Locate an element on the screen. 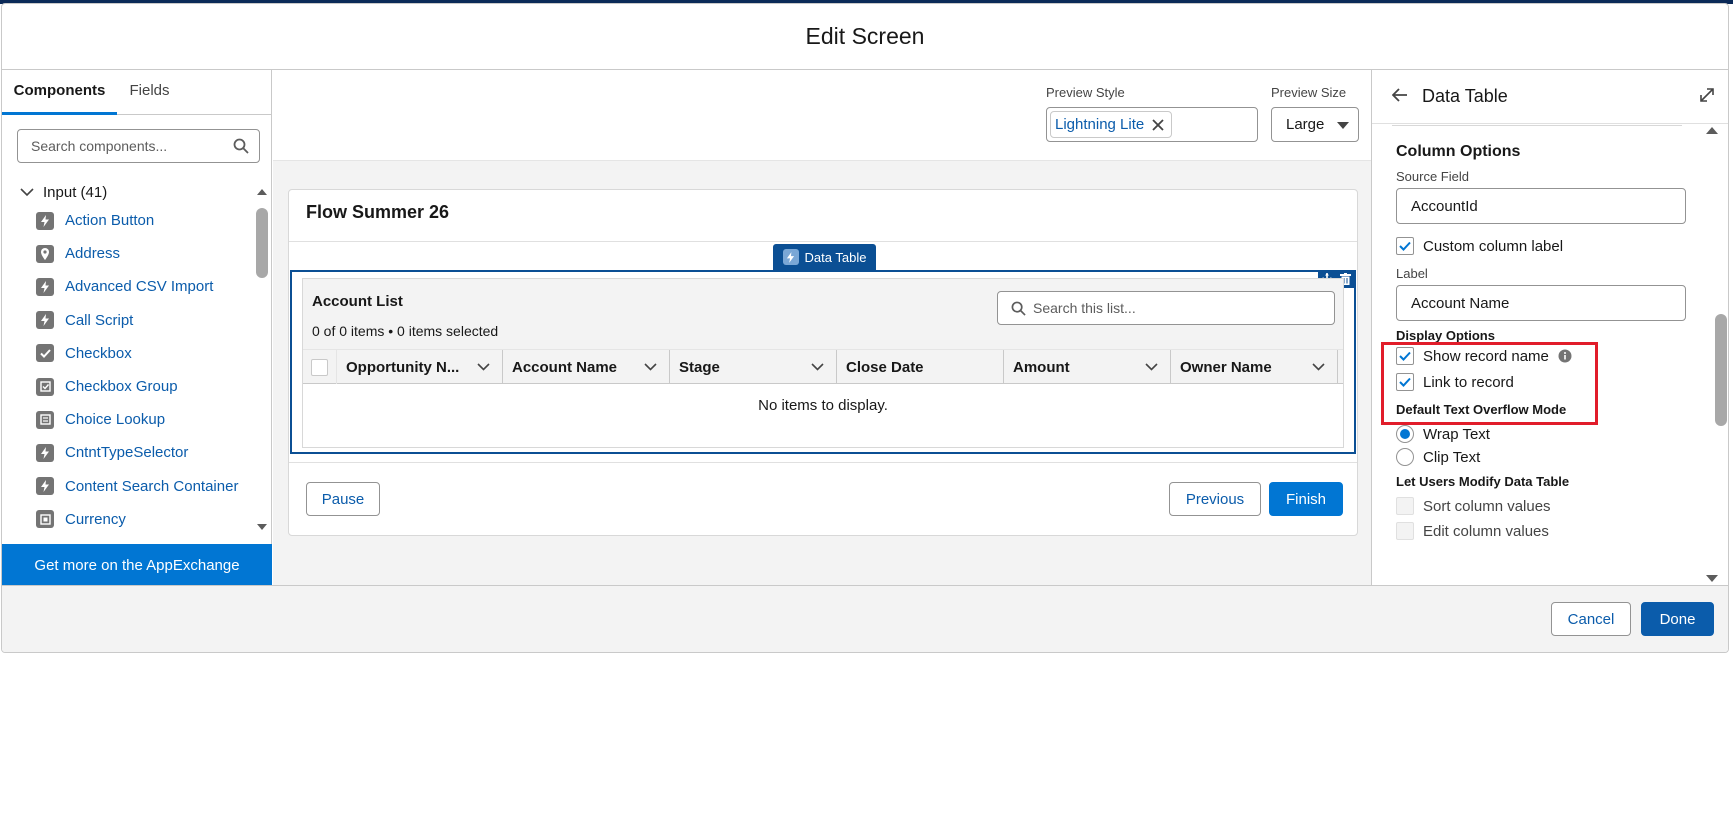  source-field-input is located at coordinates (1541, 206).